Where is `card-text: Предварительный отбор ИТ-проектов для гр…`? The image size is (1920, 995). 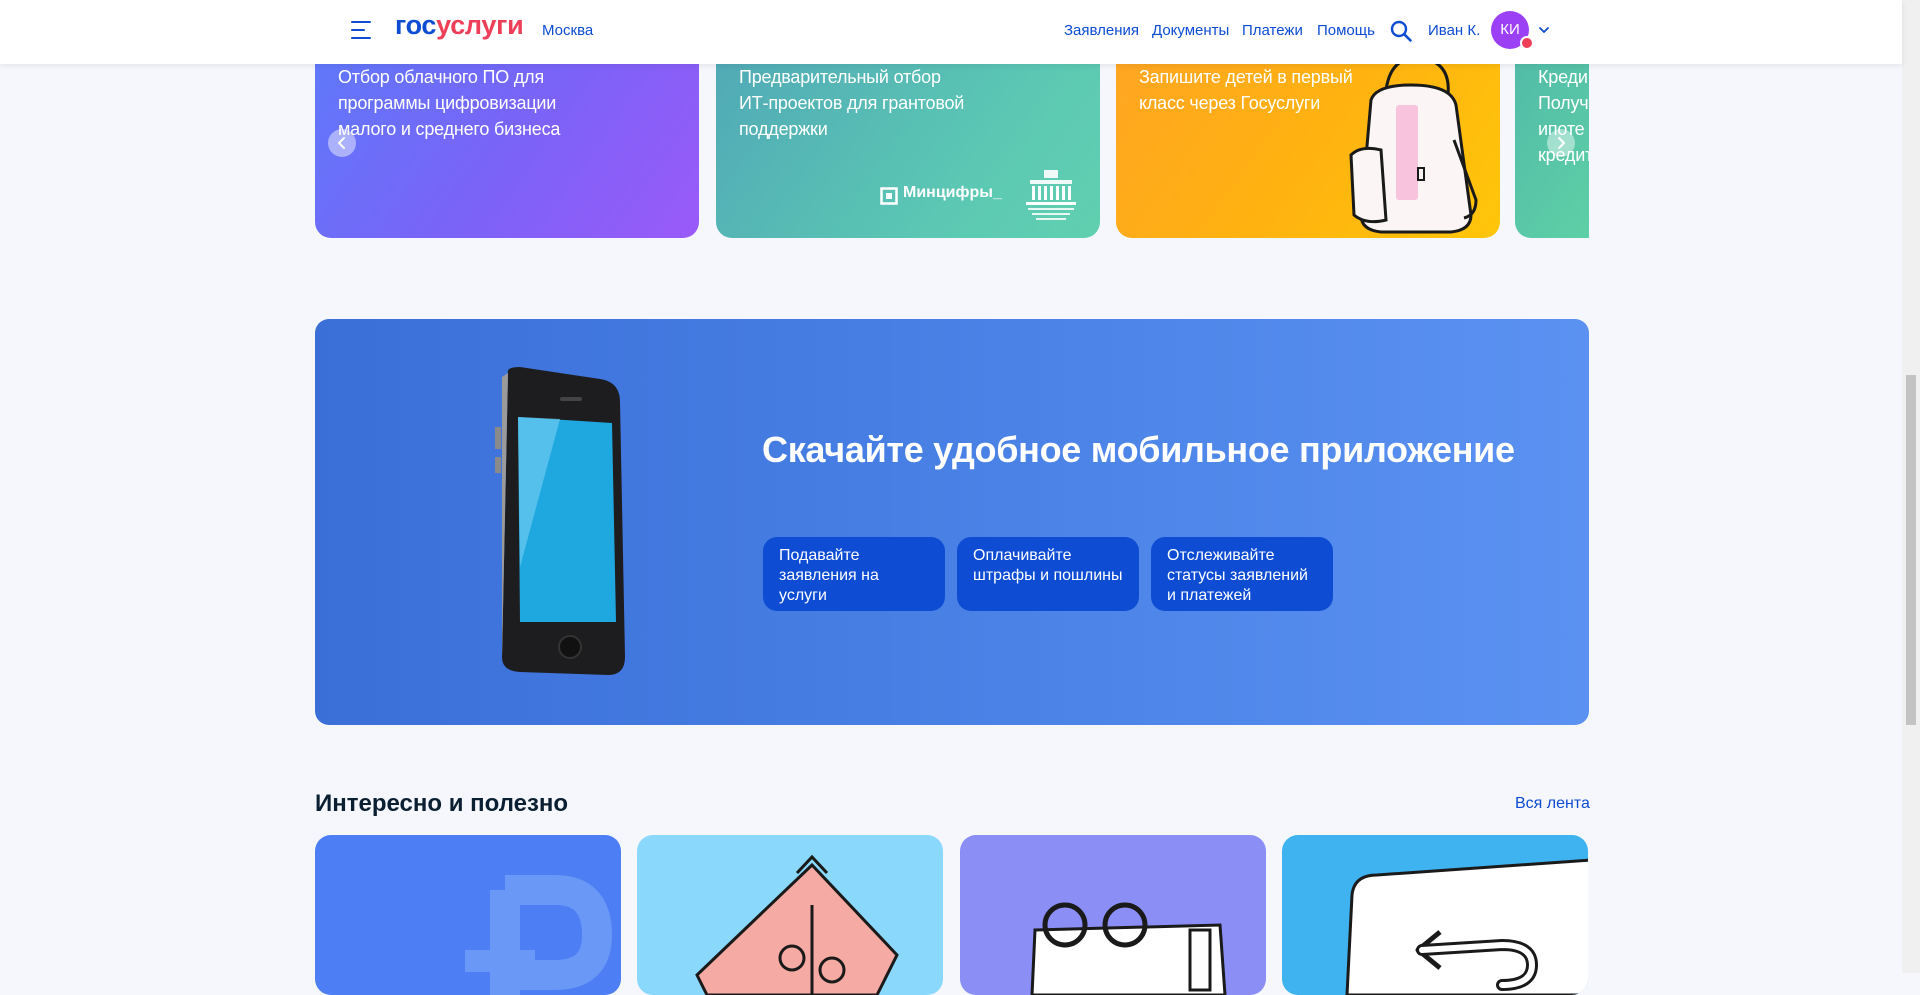 card-text: Предварительный отбор ИТ-проектов для гр… is located at coordinates (852, 103).